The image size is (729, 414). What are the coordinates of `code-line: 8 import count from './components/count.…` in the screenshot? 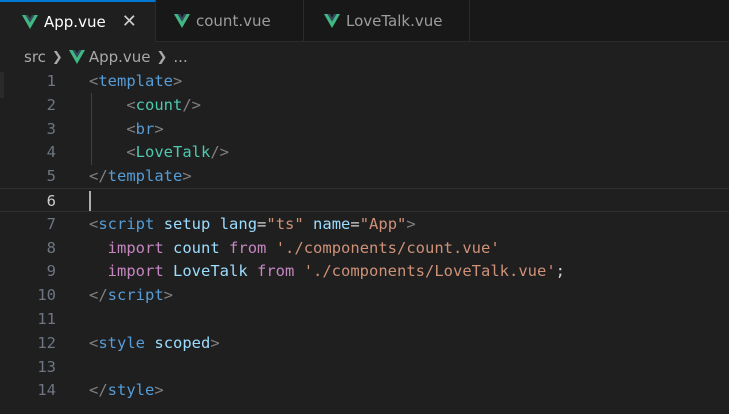 It's located at (364, 248).